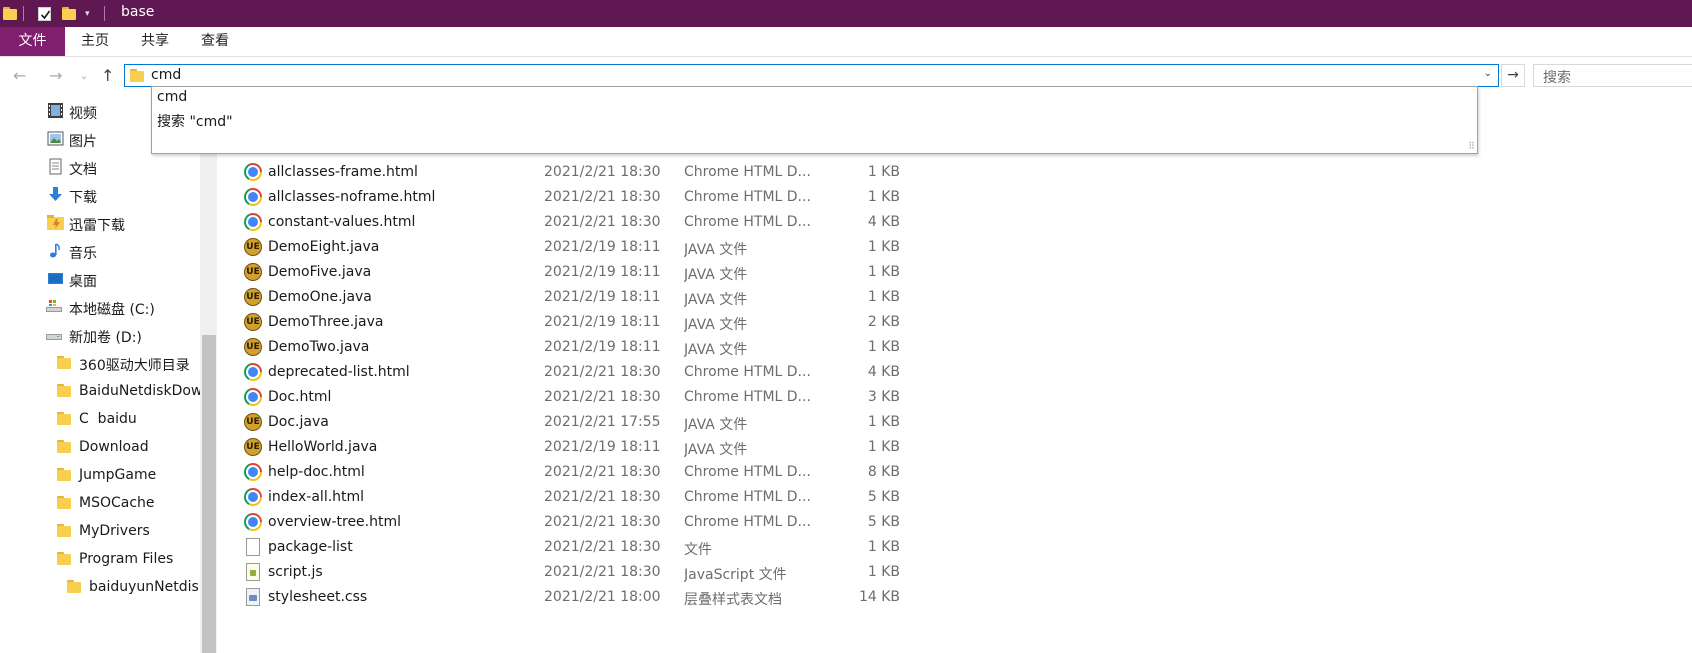 The width and height of the screenshot is (1692, 653). I want to click on nav-item-folder: JumpGame, so click(100, 475).